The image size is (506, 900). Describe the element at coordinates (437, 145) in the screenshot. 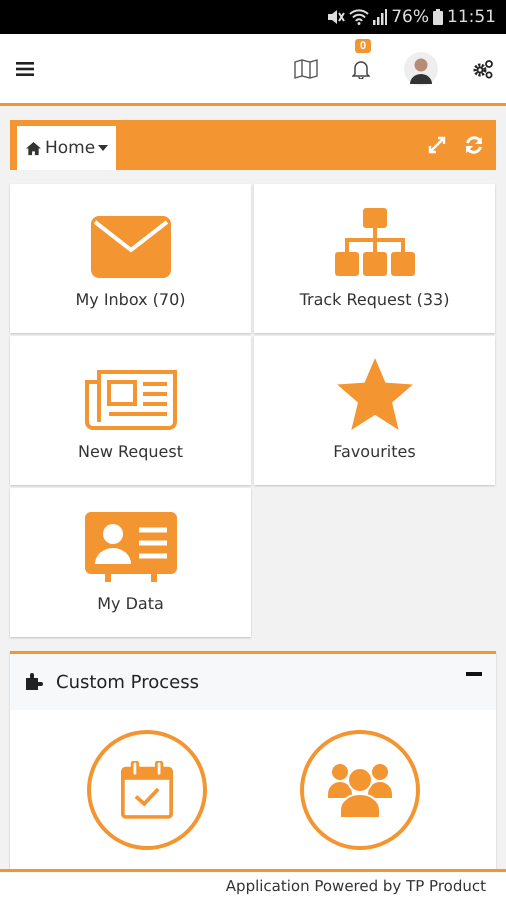

I see `expand-icon` at that location.